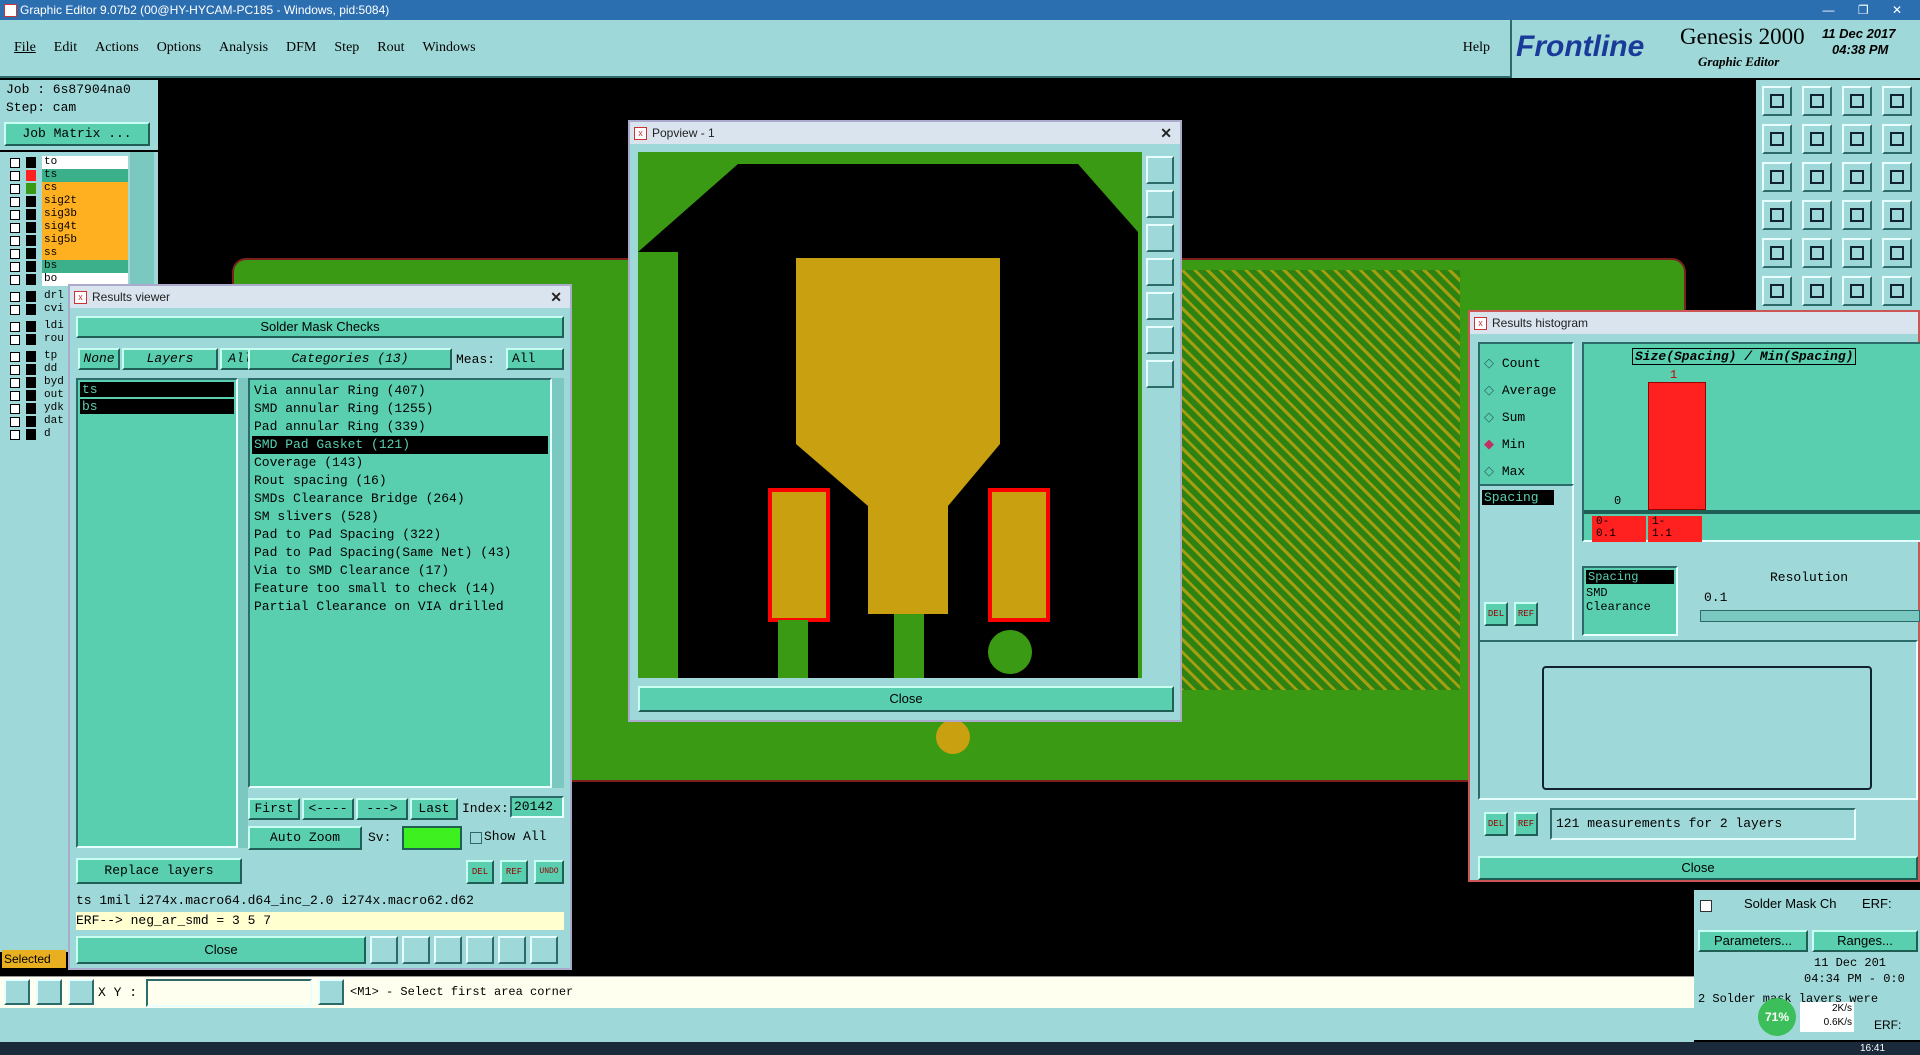 The height and width of the screenshot is (1055, 1920). I want to click on bin-1: 1- 1.1, so click(1675, 529).